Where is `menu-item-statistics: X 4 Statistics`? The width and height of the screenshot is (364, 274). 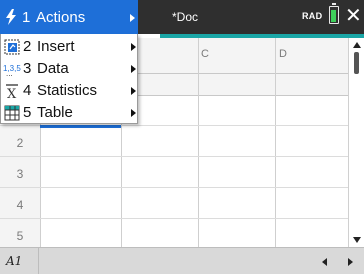 menu-item-statistics: X 4 Statistics is located at coordinates (70, 91).